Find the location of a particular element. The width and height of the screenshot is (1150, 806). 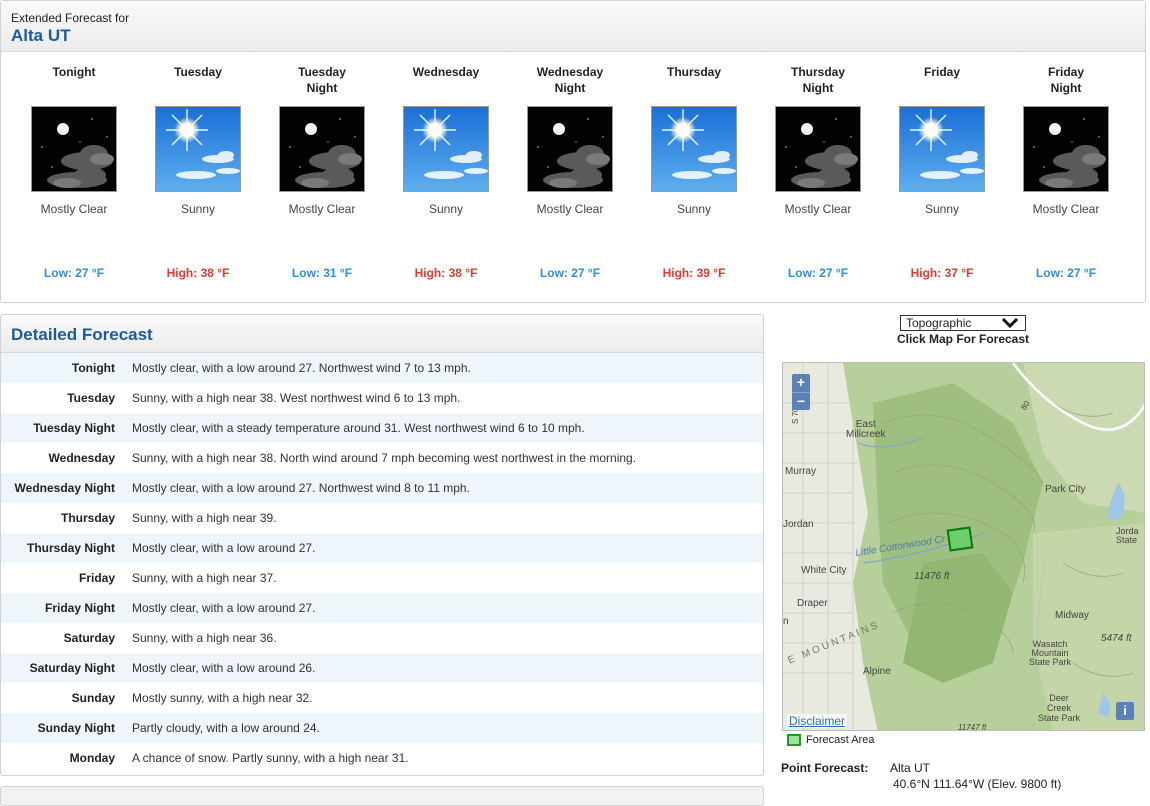

forecast-period: Friday Night Mostly Clear Low: 27 °F is located at coordinates (1066, 172).